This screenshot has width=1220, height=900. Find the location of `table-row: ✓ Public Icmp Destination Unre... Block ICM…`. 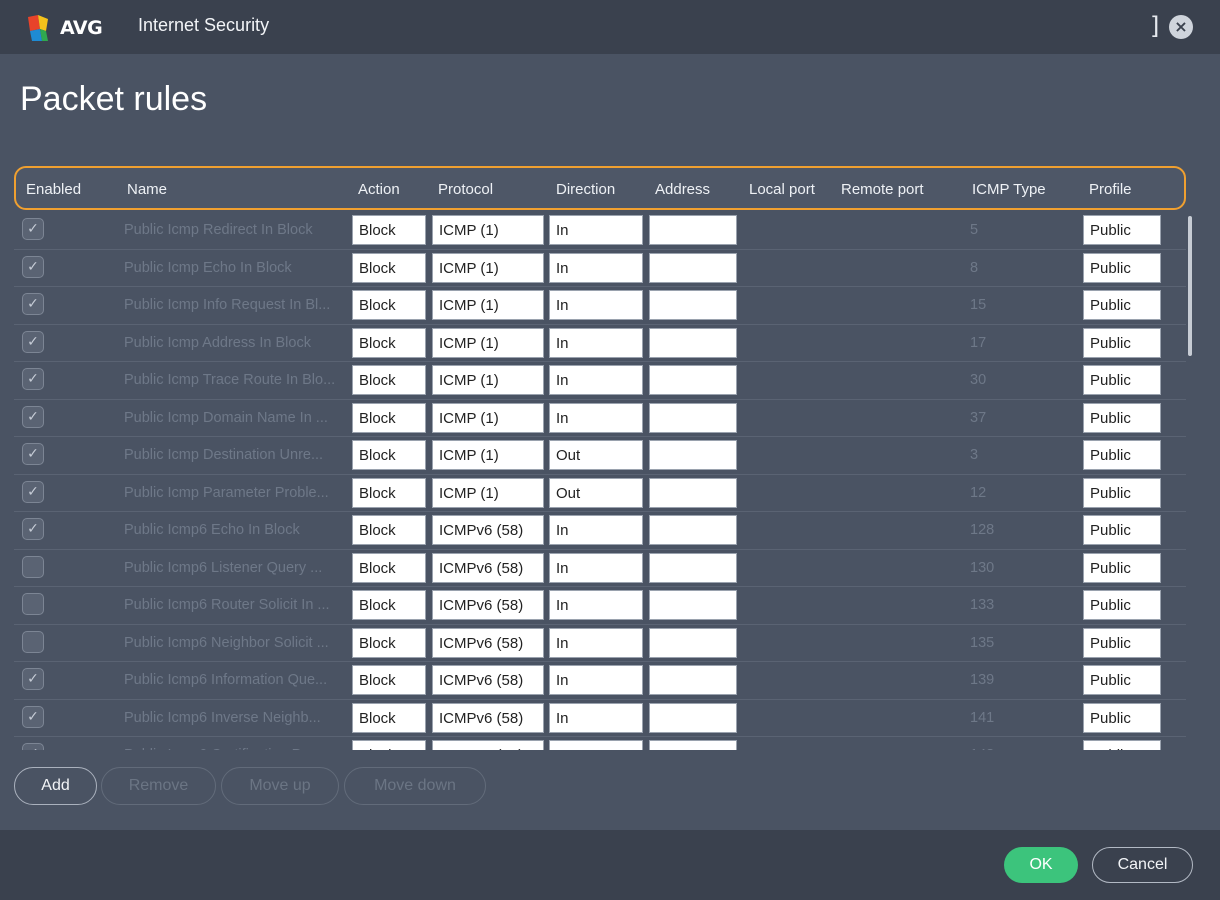

table-row: ✓ Public Icmp Destination Unre... Block ICM… is located at coordinates (600, 456).